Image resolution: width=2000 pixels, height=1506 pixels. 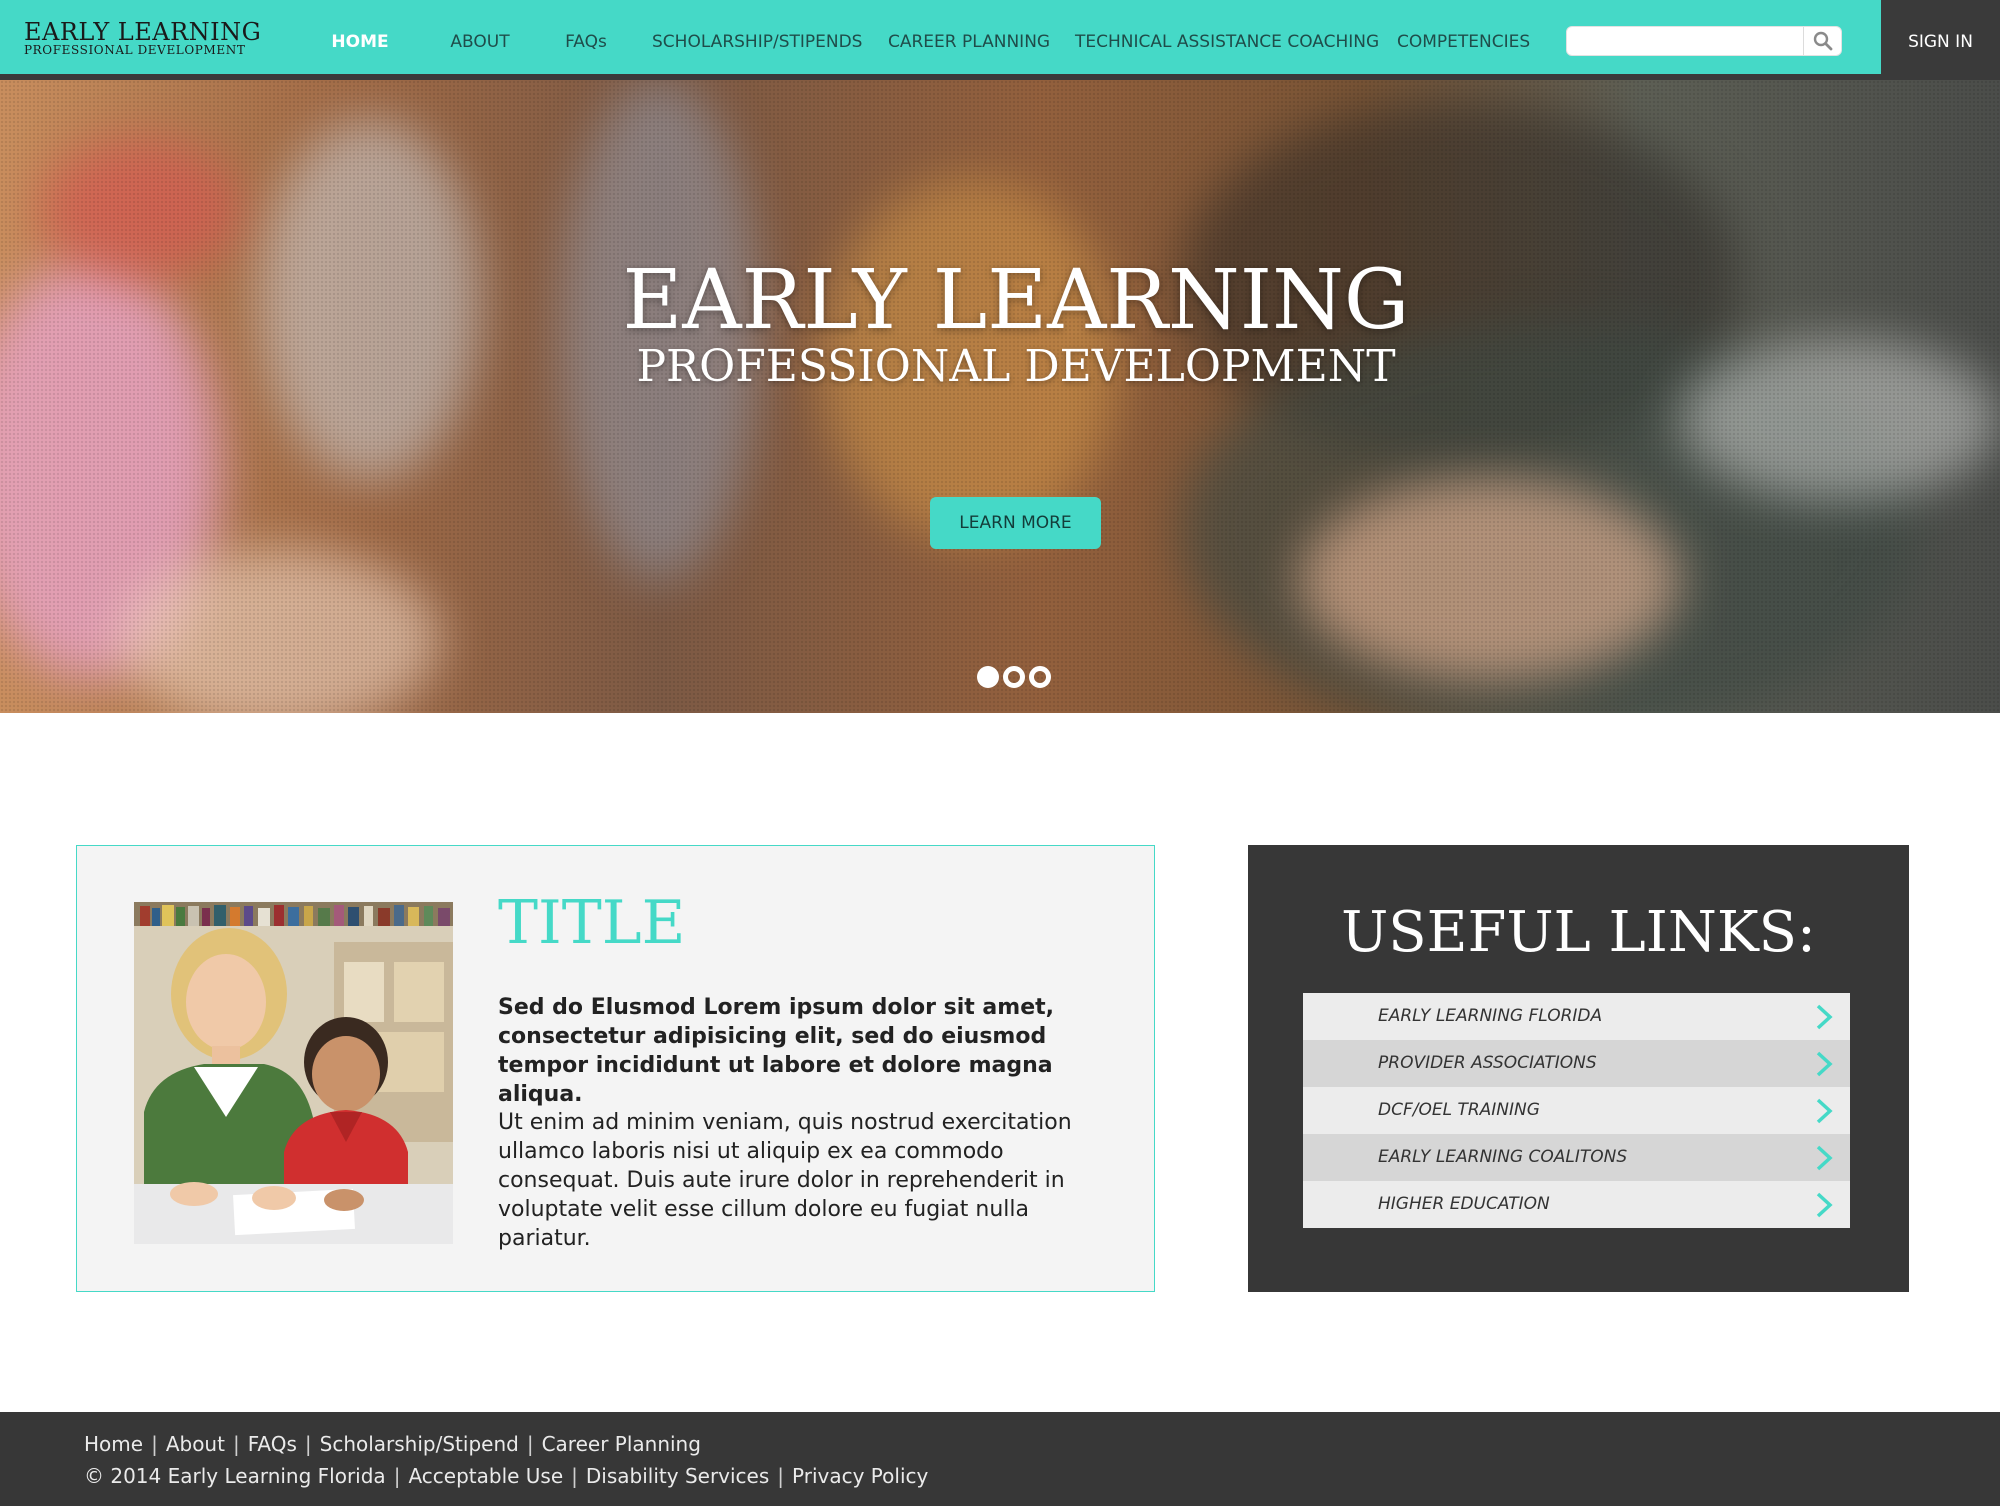 I want to click on useful-link-early-learning-coalitions: EARLY LEARNING COALITONS, so click(x=1576, y=1157).